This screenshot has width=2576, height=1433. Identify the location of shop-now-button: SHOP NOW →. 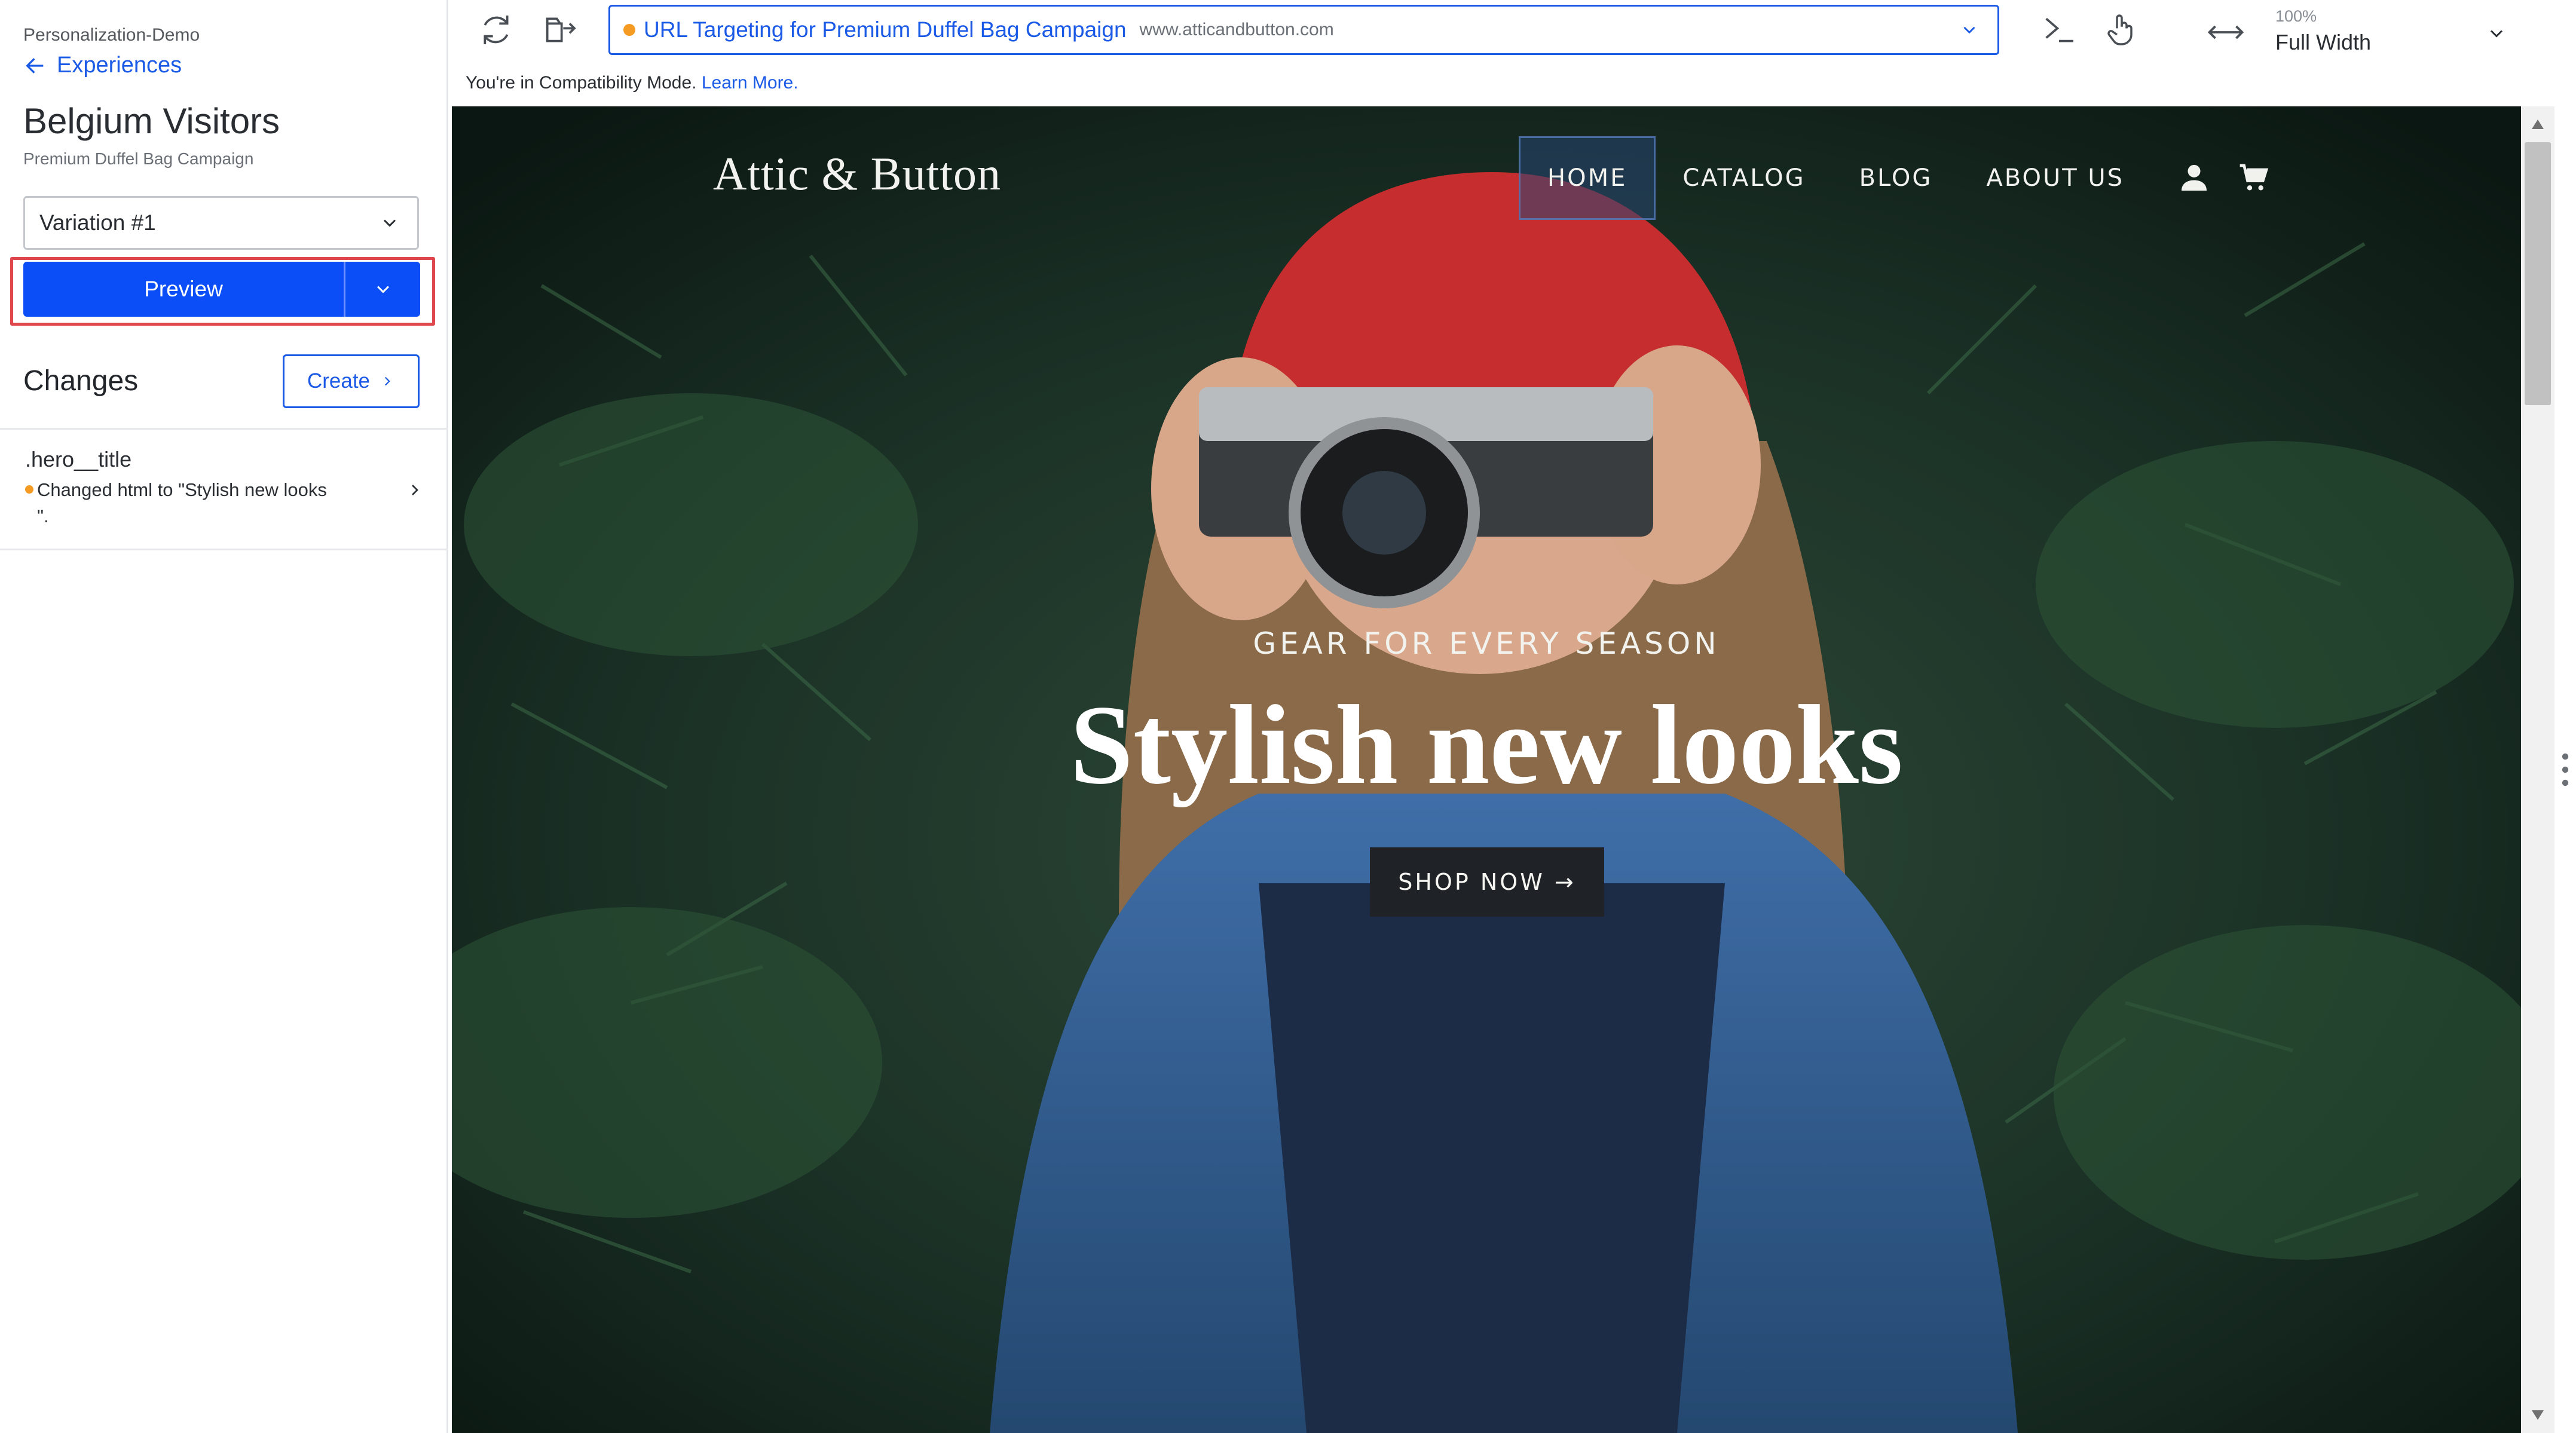
(1487, 882).